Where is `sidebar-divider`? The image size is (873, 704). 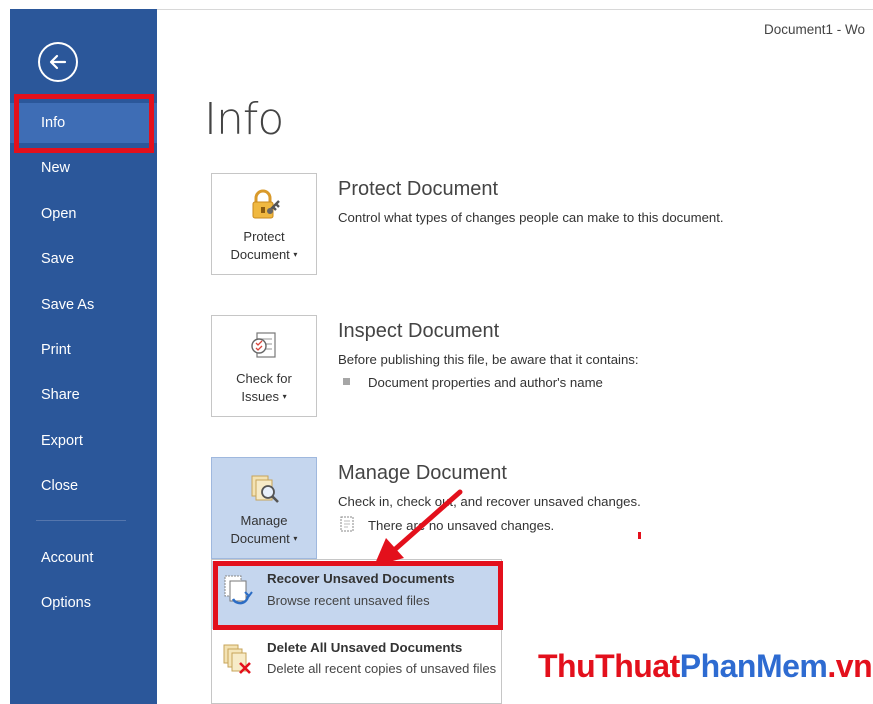
sidebar-divider is located at coordinates (81, 520).